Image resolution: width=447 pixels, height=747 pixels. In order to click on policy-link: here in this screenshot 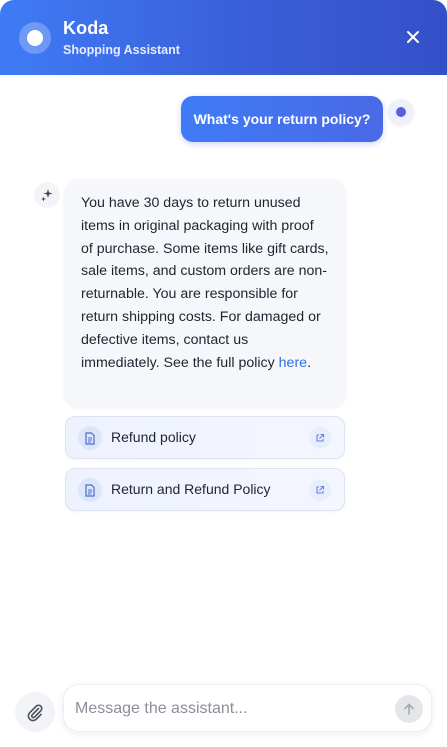, I will do `click(293, 363)`.